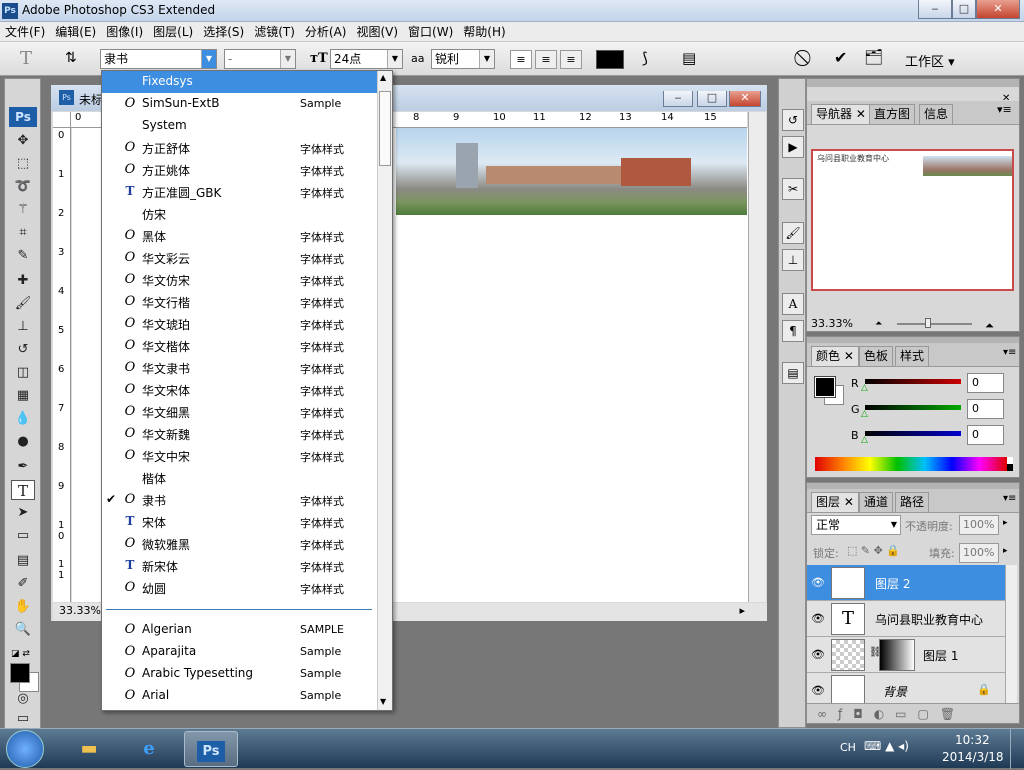 The image size is (1024, 770). What do you see at coordinates (712, 99) in the screenshot?
I see `doc-maximize-button: □` at bounding box center [712, 99].